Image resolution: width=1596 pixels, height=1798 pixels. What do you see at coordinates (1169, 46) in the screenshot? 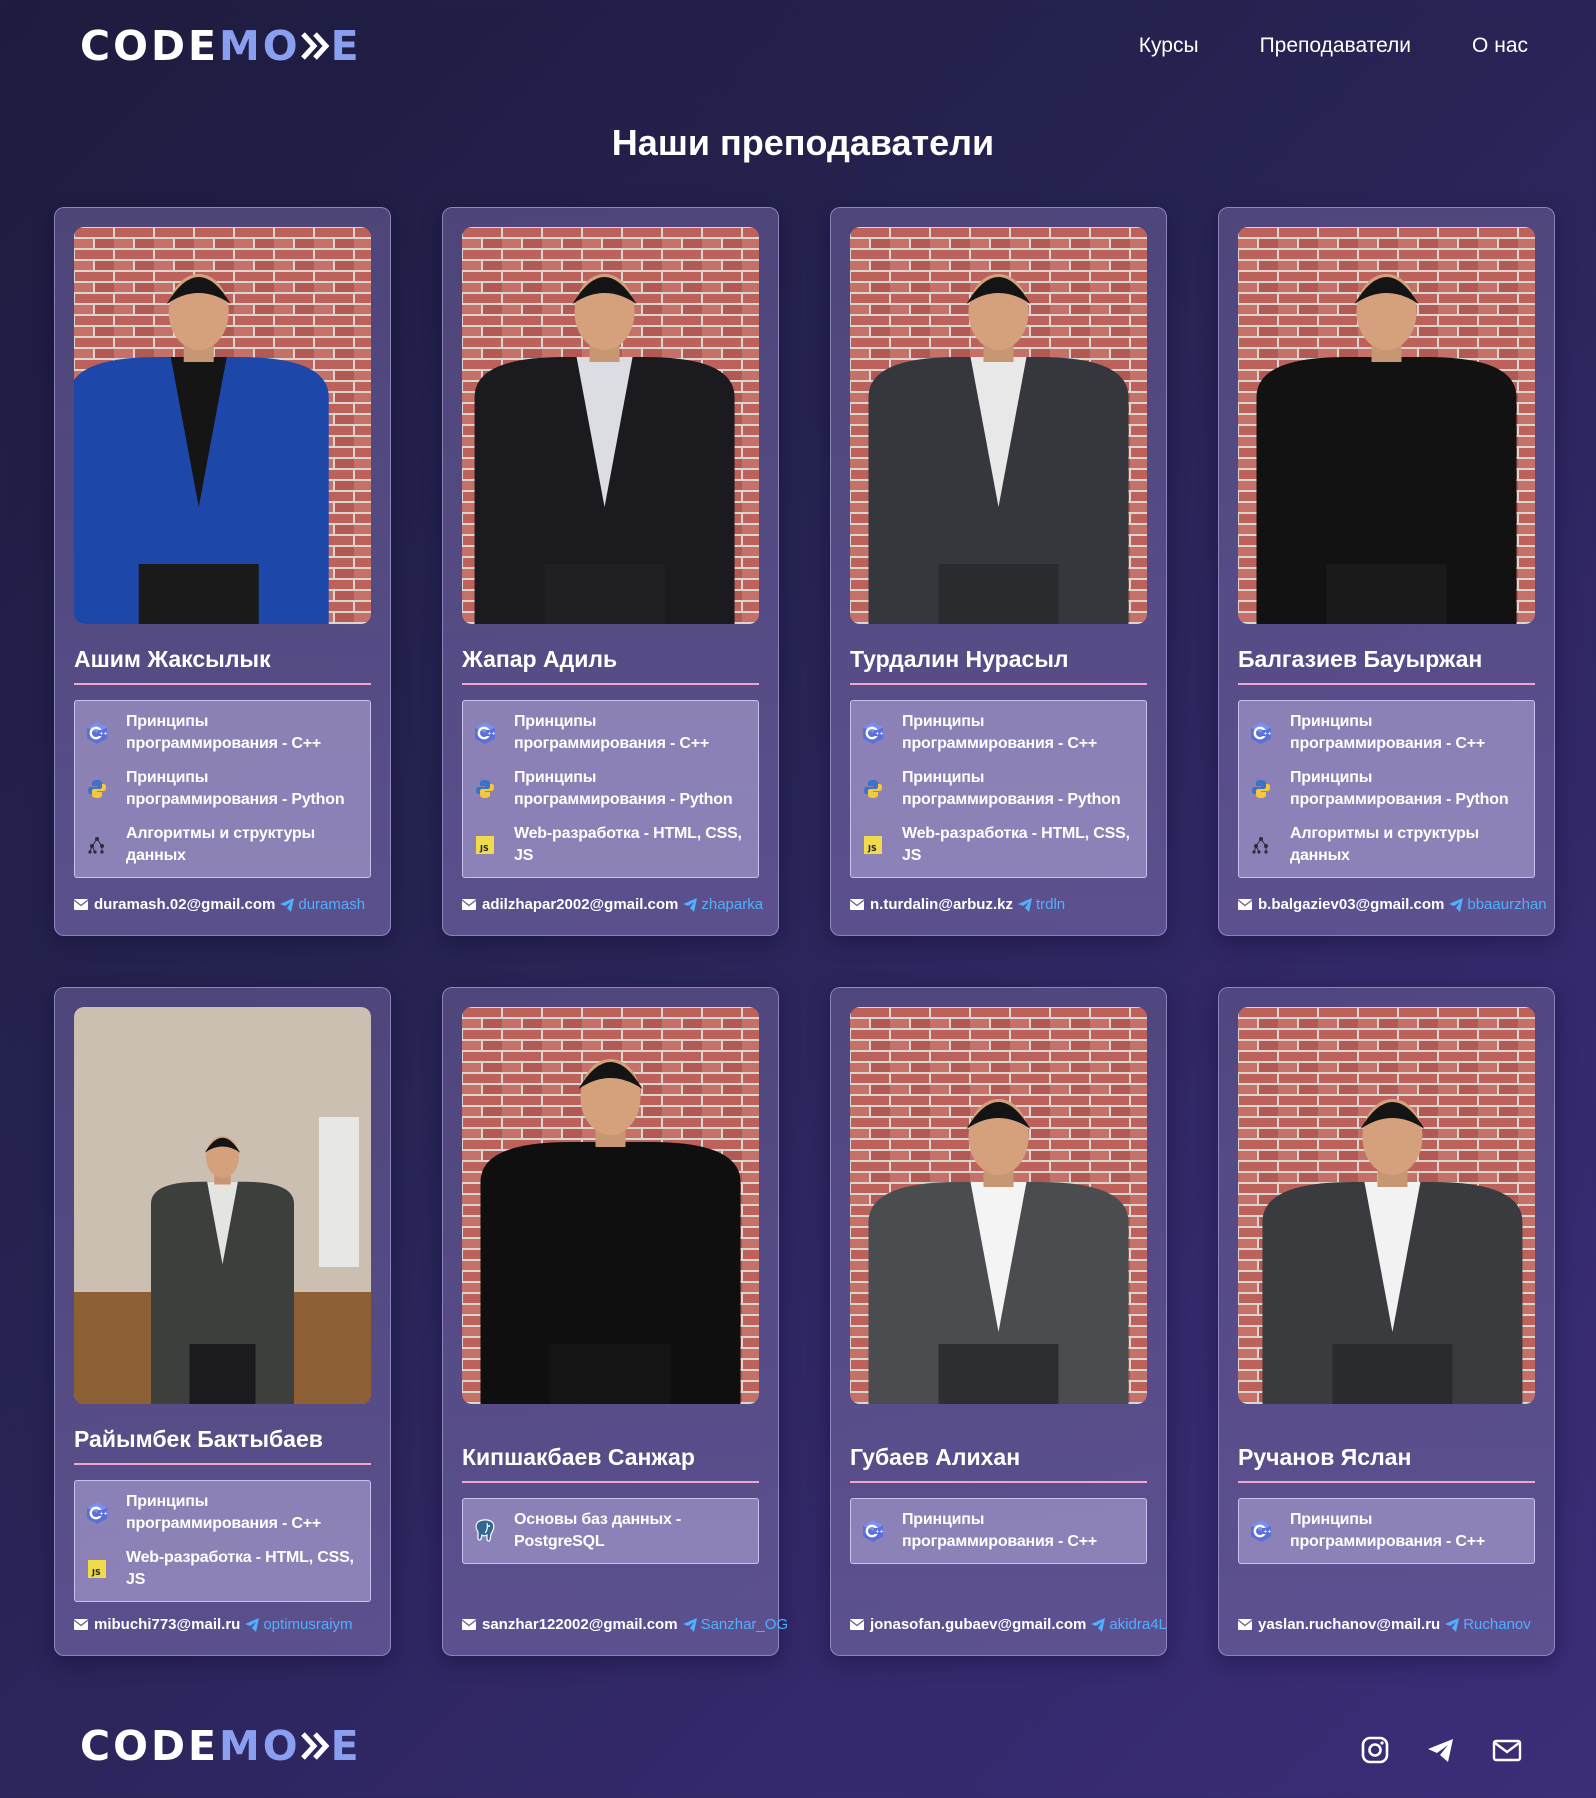
I see `nav-courses-link: Курсы` at bounding box center [1169, 46].